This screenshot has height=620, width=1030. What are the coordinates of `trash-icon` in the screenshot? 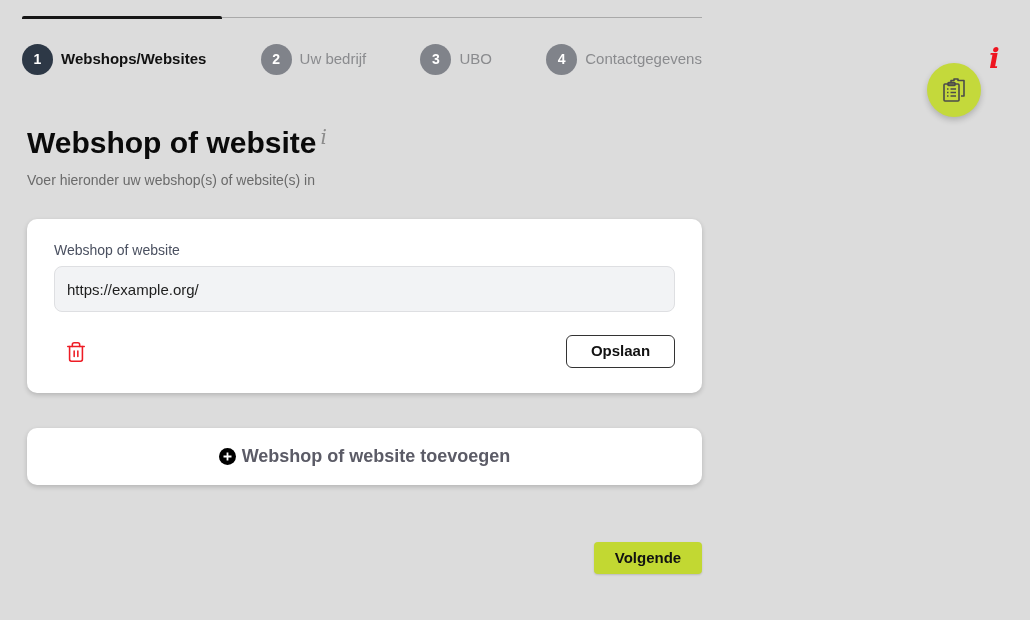 It's located at (76, 351).